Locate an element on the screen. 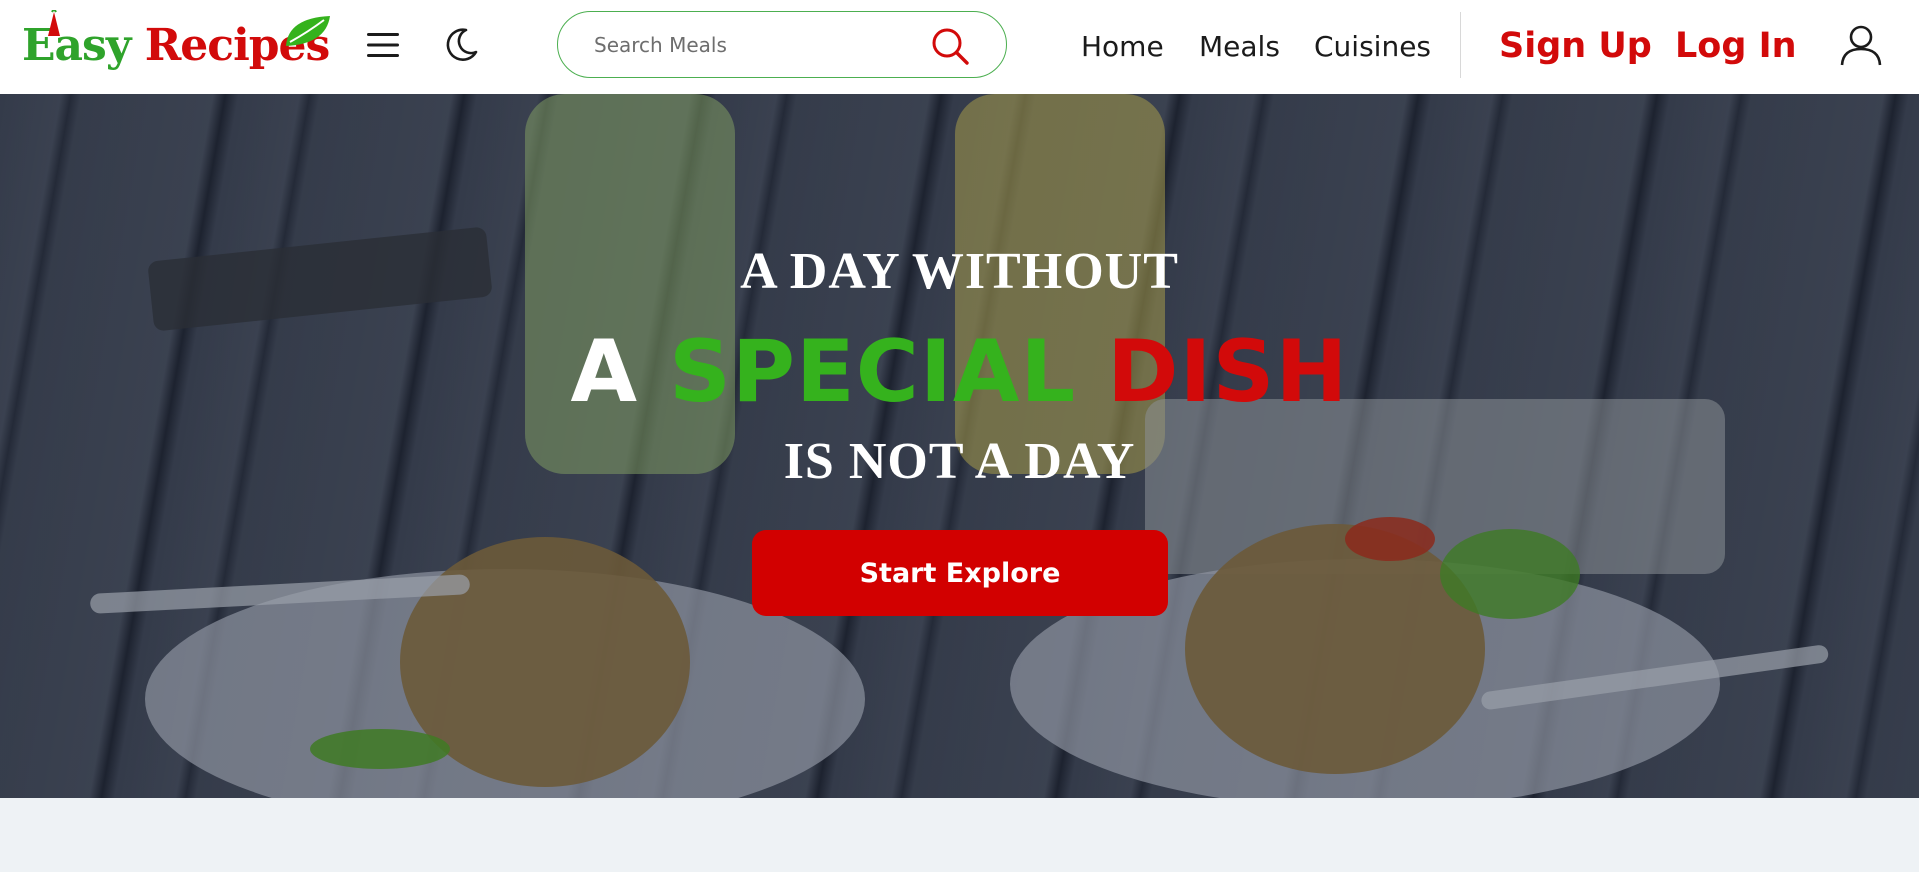 This screenshot has width=1919, height=872. search-icon is located at coordinates (950, 46).